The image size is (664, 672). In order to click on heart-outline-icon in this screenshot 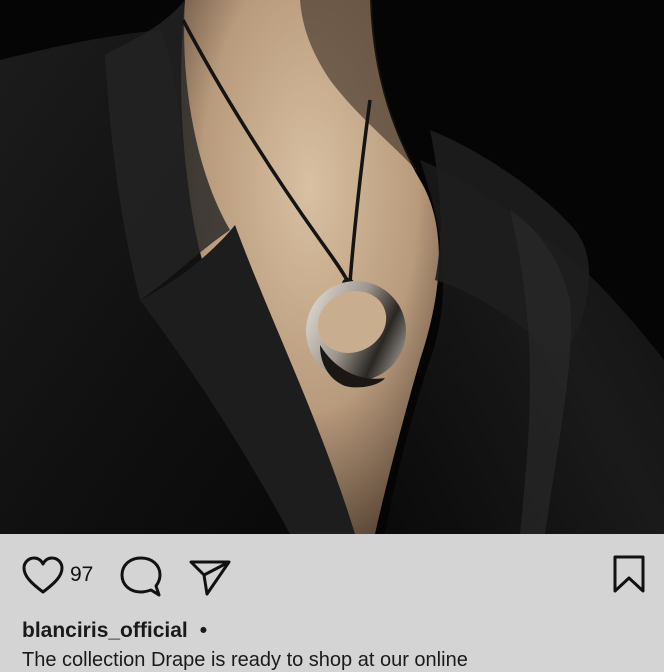, I will do `click(43, 576)`.